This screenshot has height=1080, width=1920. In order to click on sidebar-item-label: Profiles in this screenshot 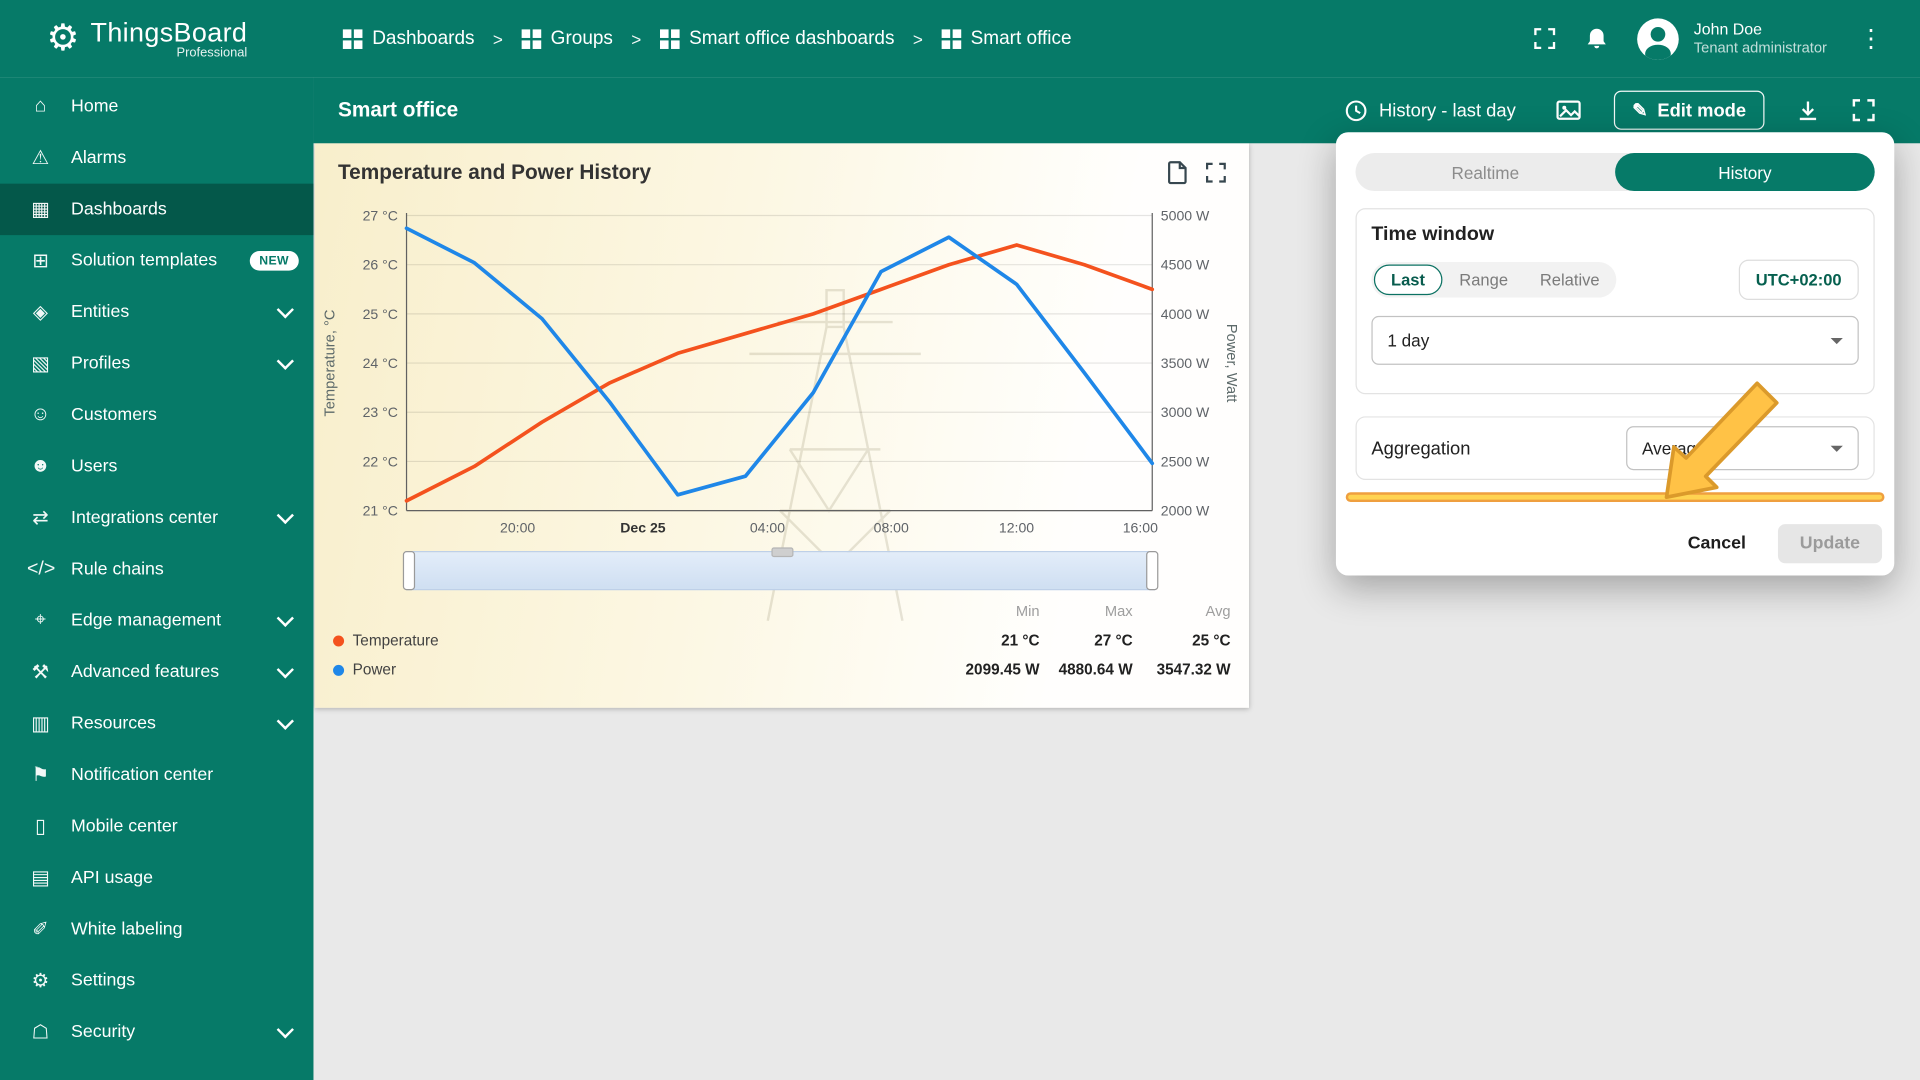, I will do `click(101, 363)`.